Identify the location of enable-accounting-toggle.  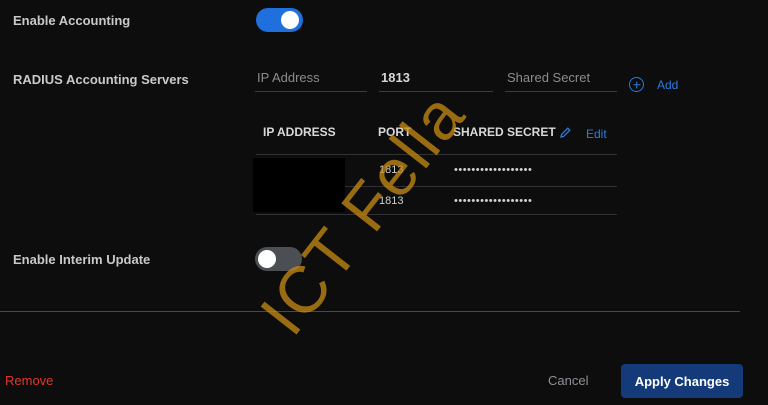
(279, 20).